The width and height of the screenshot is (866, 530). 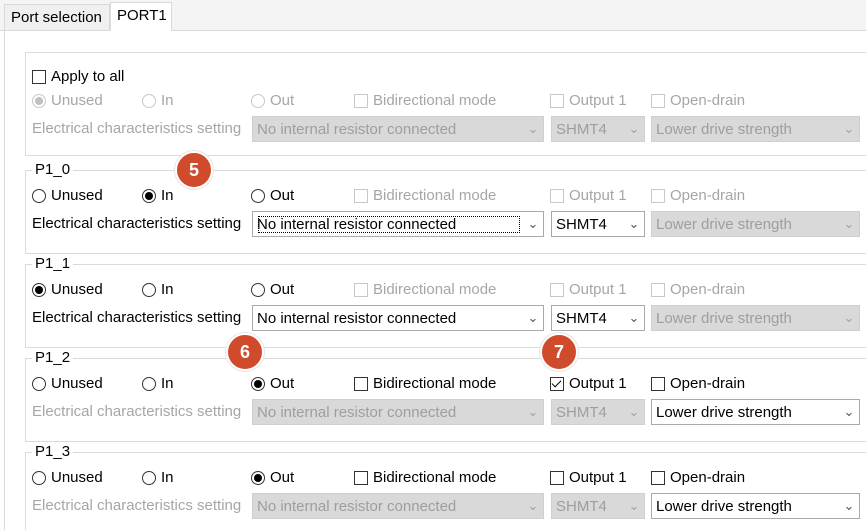 I want to click on p1-1-drive-select: Lower drive strength ⌄, so click(x=755, y=318).